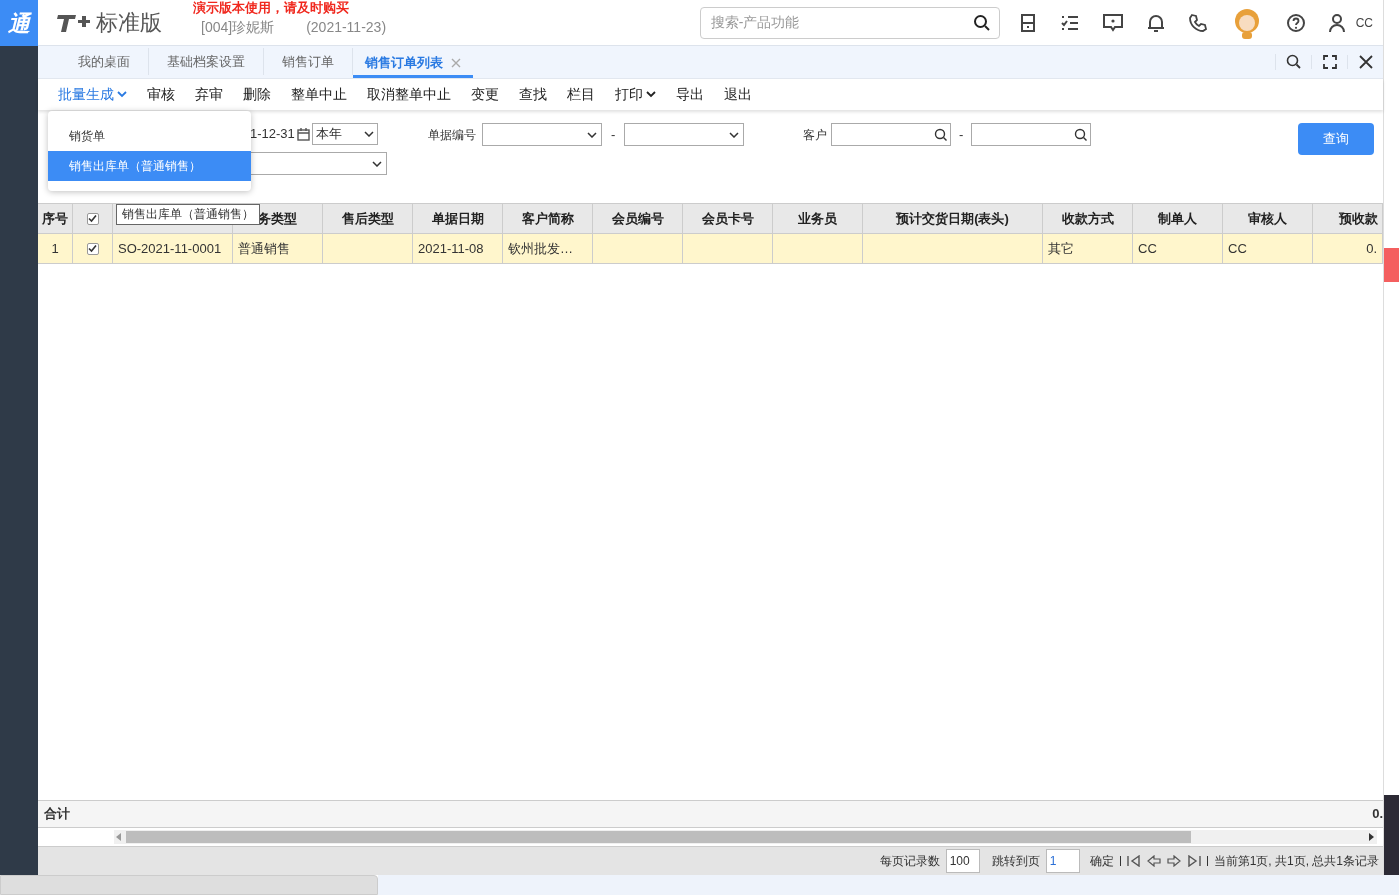 The width and height of the screenshot is (1399, 895). What do you see at coordinates (290, 7) in the screenshot?
I see `demo-notice: 演示版本使用，请及时购买` at bounding box center [290, 7].